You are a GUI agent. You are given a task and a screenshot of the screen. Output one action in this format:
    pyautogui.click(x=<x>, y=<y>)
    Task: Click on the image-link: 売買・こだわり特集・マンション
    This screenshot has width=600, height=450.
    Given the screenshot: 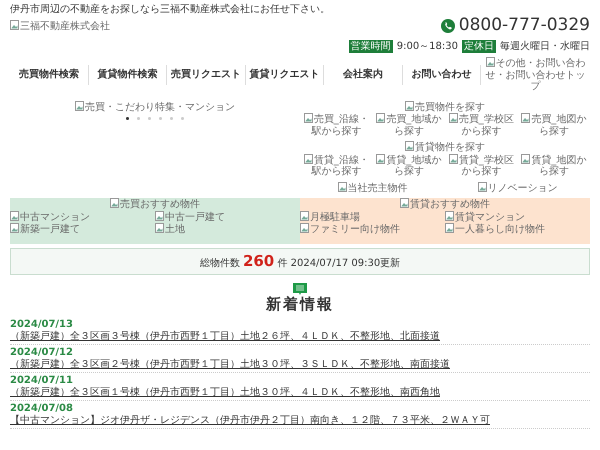 What is the action you would take?
    pyautogui.click(x=155, y=107)
    